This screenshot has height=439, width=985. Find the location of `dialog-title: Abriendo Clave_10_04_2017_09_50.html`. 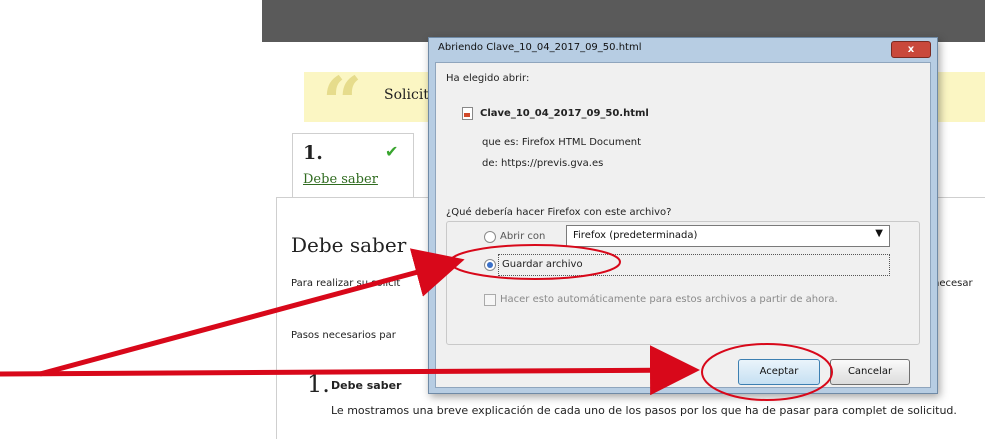

dialog-title: Abriendo Clave_10_04_2017_09_50.html is located at coordinates (540, 47).